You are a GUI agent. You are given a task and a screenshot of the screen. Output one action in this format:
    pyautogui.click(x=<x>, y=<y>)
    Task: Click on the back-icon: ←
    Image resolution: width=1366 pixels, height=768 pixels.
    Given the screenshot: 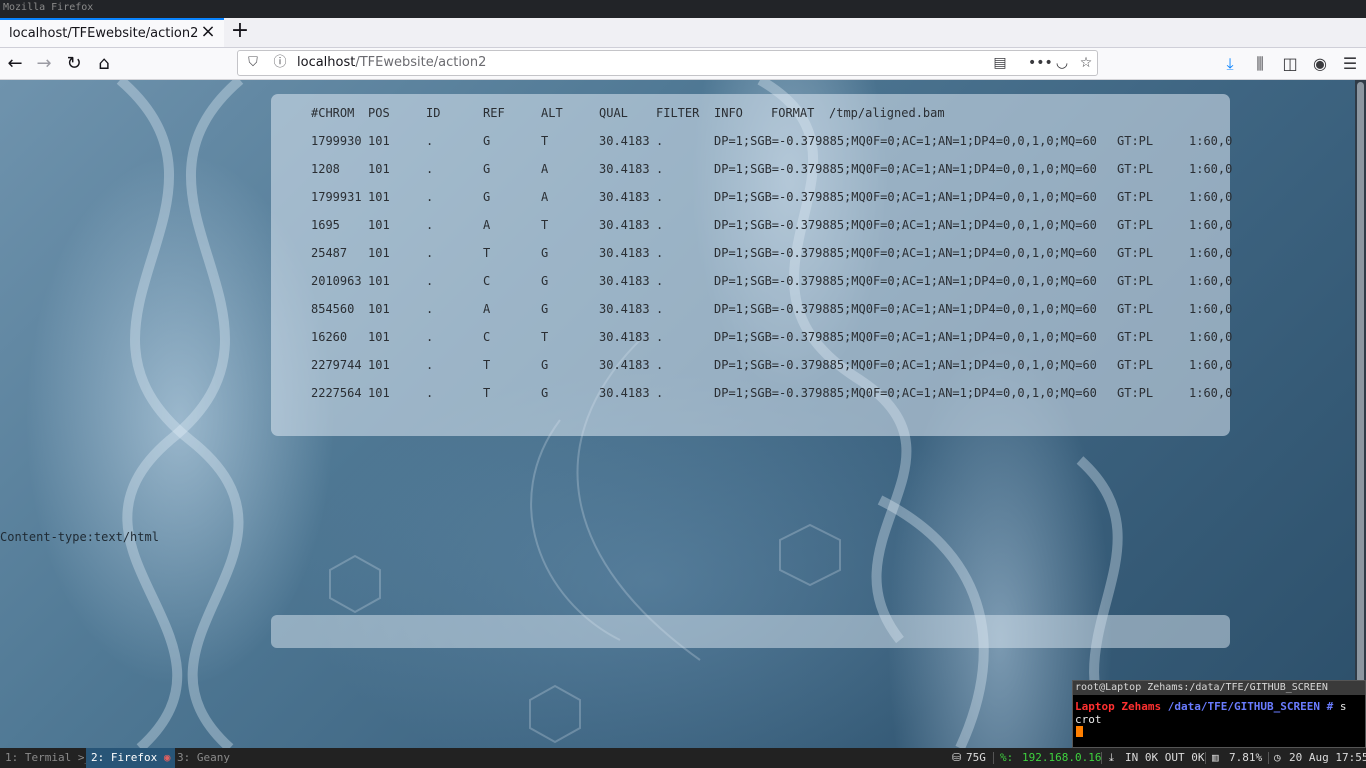 What is the action you would take?
    pyautogui.click(x=15, y=64)
    